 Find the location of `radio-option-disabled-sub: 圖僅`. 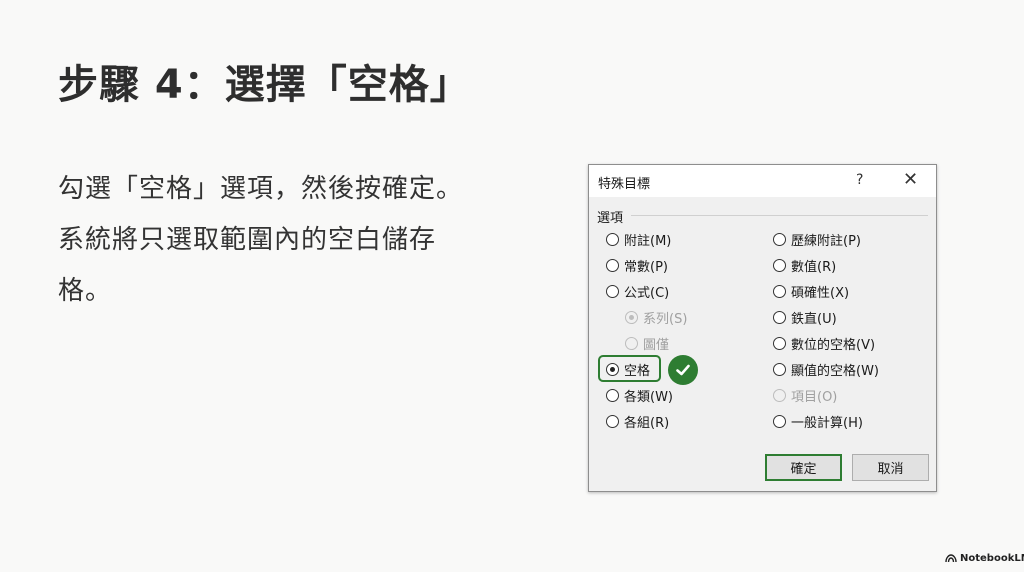

radio-option-disabled-sub: 圖僅 is located at coordinates (647, 343).